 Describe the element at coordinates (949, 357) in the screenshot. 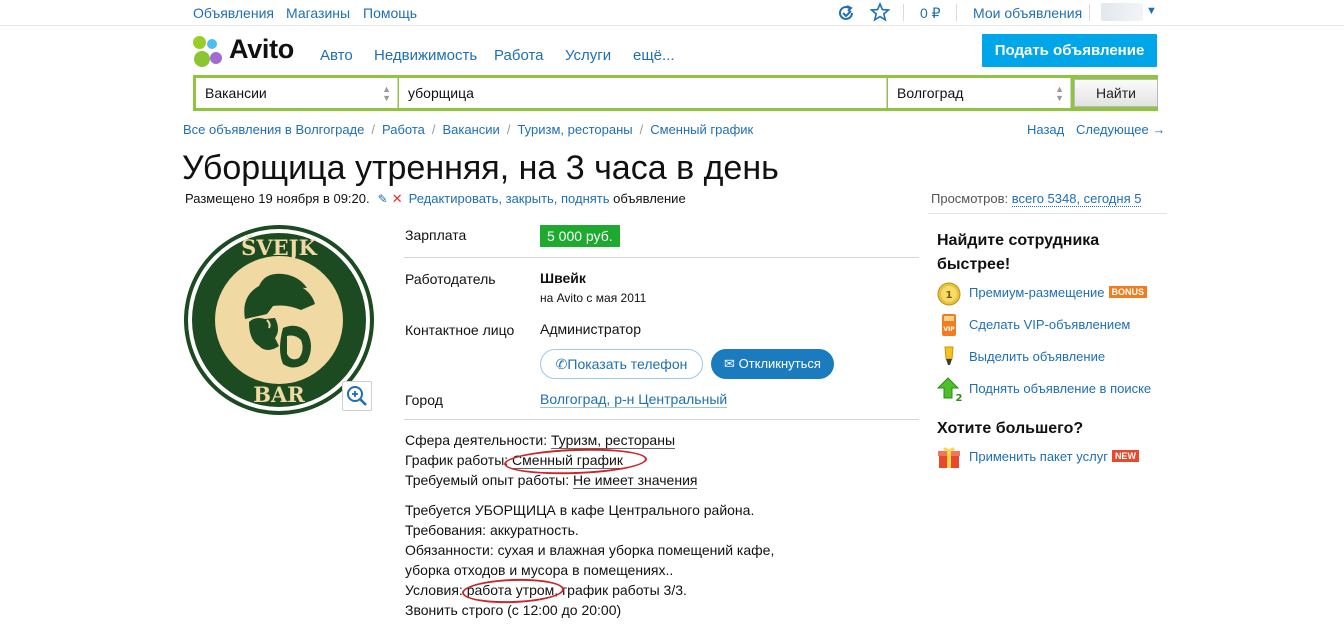

I see `highlighter-icon` at that location.